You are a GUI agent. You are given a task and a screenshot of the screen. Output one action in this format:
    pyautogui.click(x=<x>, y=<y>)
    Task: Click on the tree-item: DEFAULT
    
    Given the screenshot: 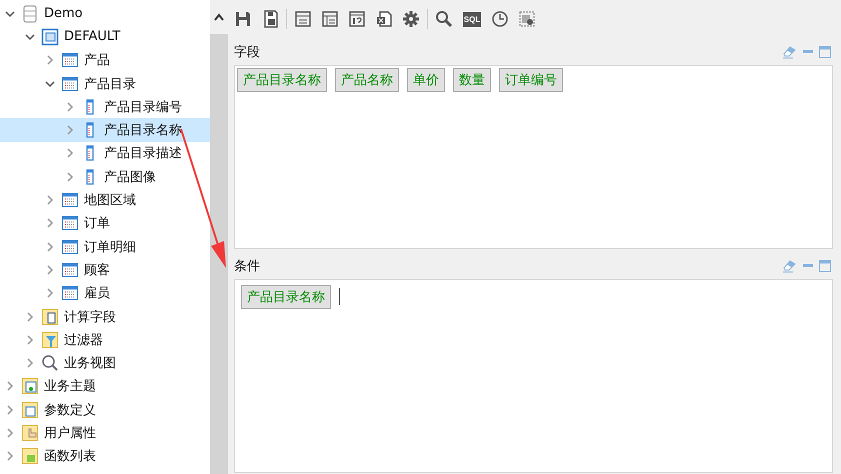 What is the action you would take?
    pyautogui.click(x=105, y=37)
    